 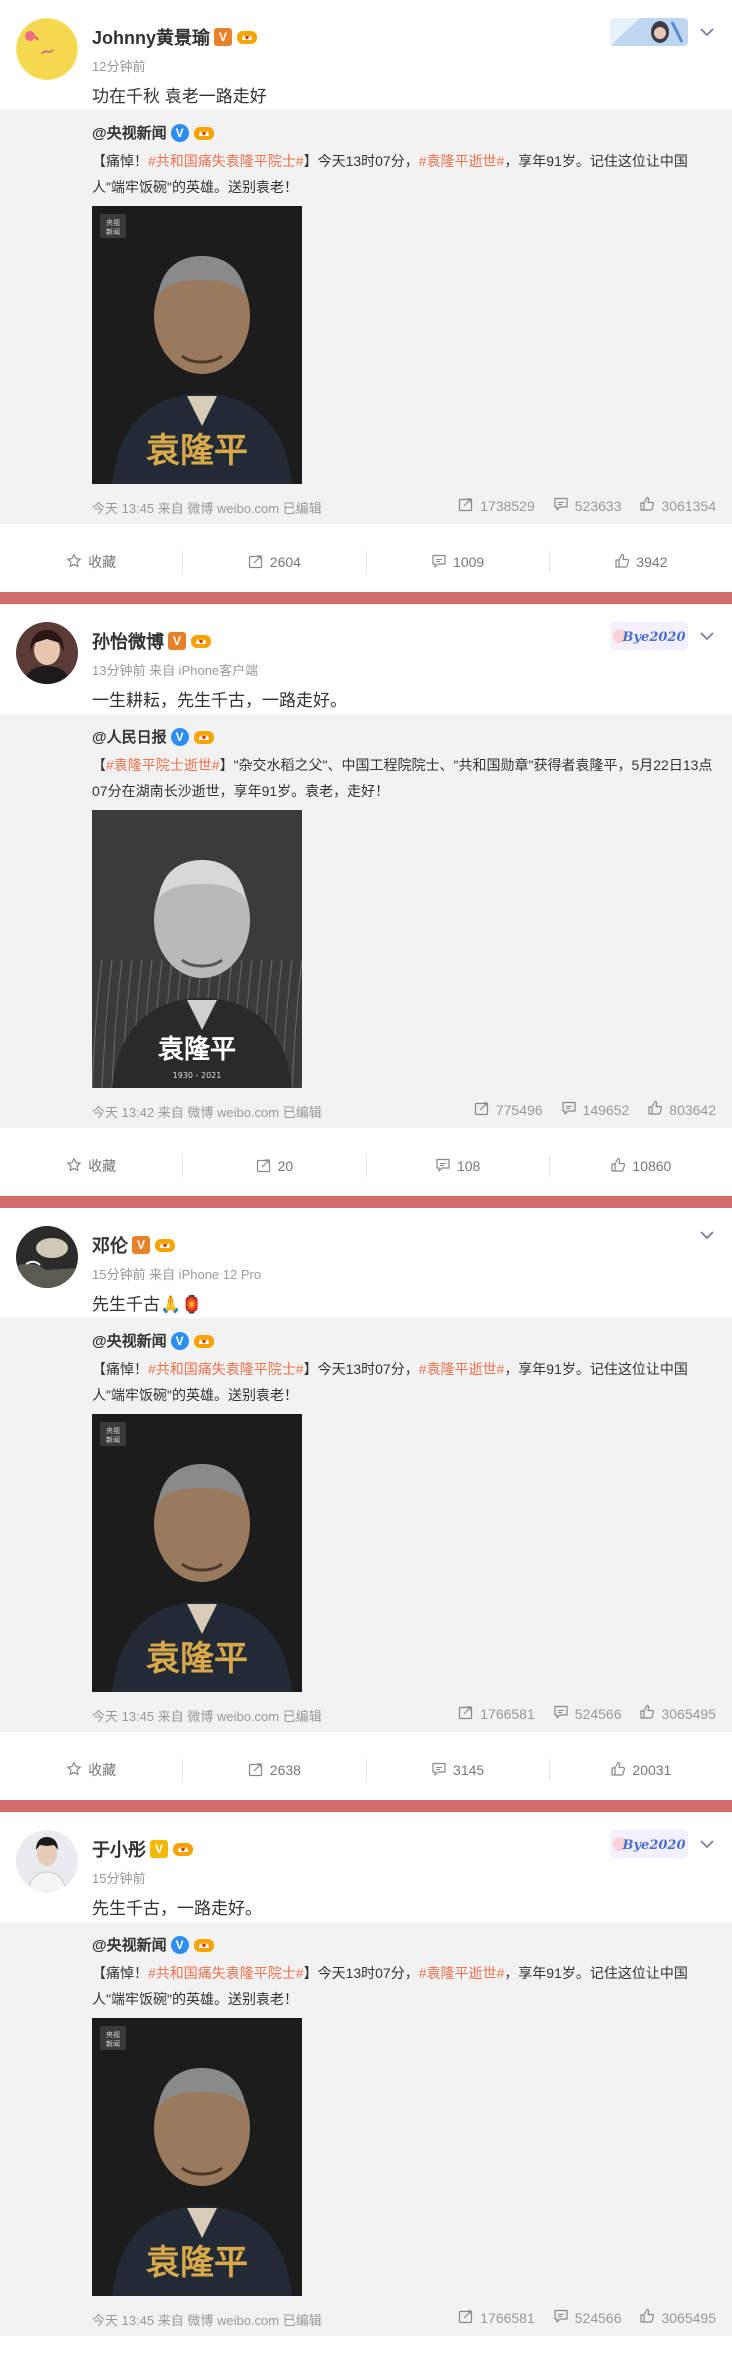 What do you see at coordinates (207, 508) in the screenshot?
I see `repost-source: 今天 13:45 来自 微博 weibo.com 已编辑` at bounding box center [207, 508].